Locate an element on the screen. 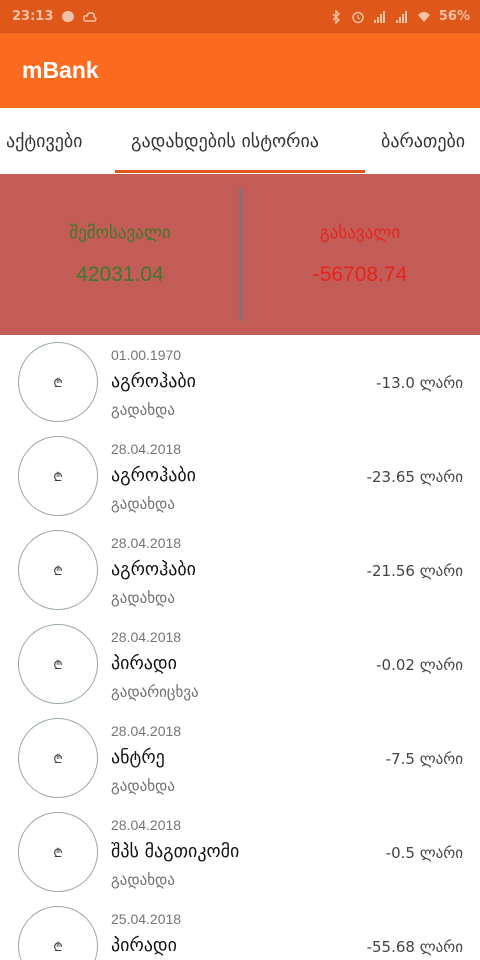  messenger-icon is located at coordinates (68, 17).